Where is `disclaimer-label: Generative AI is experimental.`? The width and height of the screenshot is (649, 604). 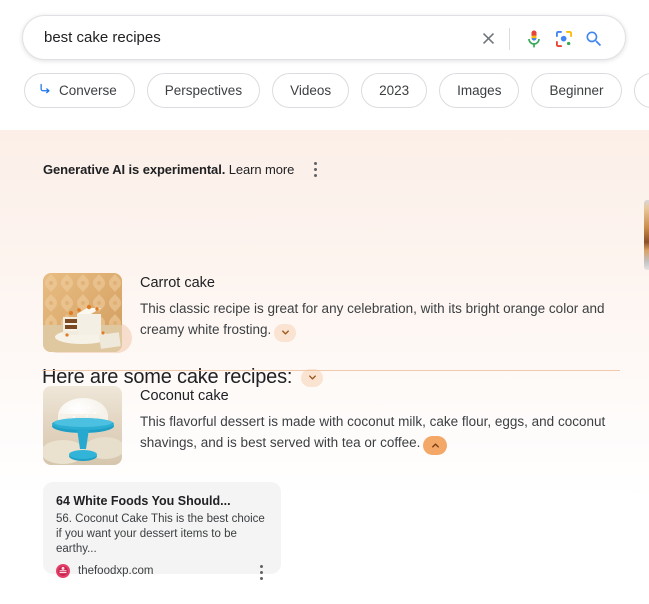 disclaimer-label: Generative AI is experimental. is located at coordinates (134, 169).